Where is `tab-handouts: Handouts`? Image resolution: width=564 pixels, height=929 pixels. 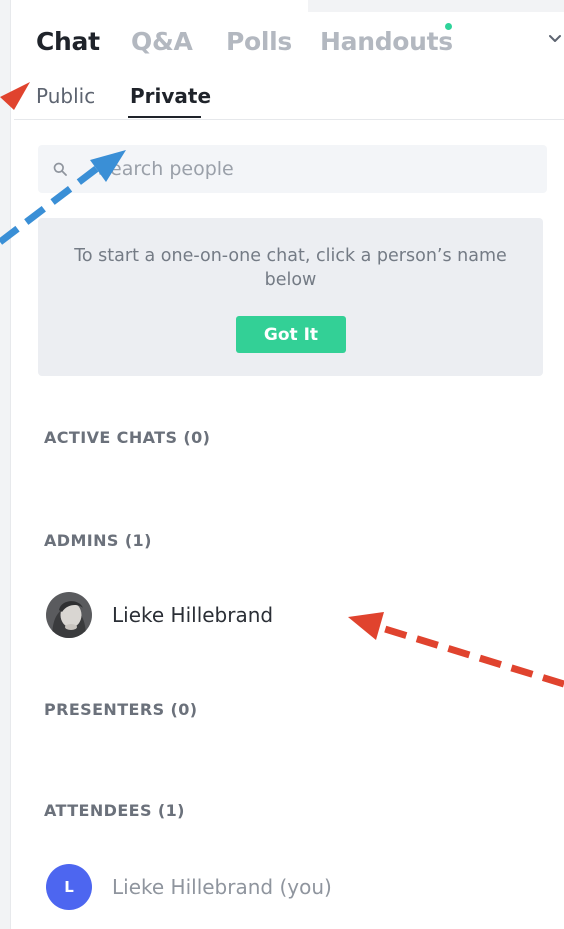
tab-handouts: Handouts is located at coordinates (386, 42).